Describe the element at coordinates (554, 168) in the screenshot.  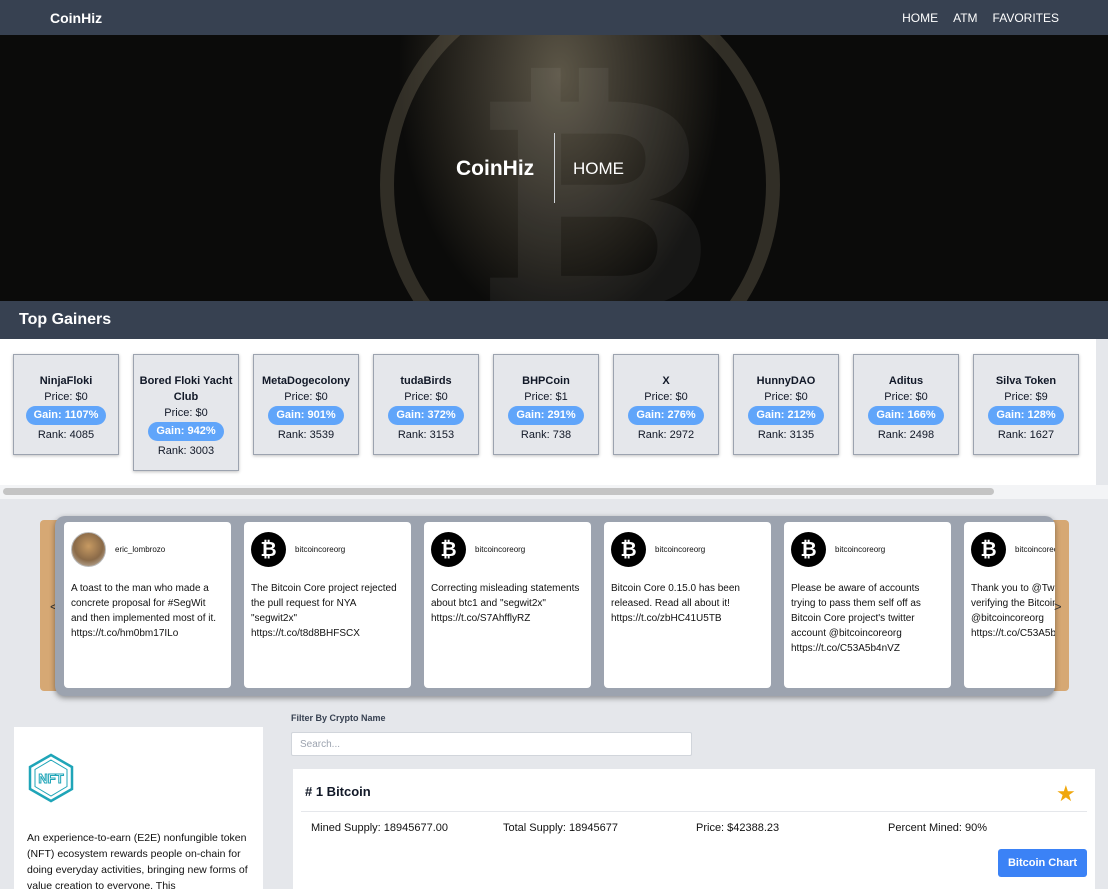
I see `hero-divider` at that location.